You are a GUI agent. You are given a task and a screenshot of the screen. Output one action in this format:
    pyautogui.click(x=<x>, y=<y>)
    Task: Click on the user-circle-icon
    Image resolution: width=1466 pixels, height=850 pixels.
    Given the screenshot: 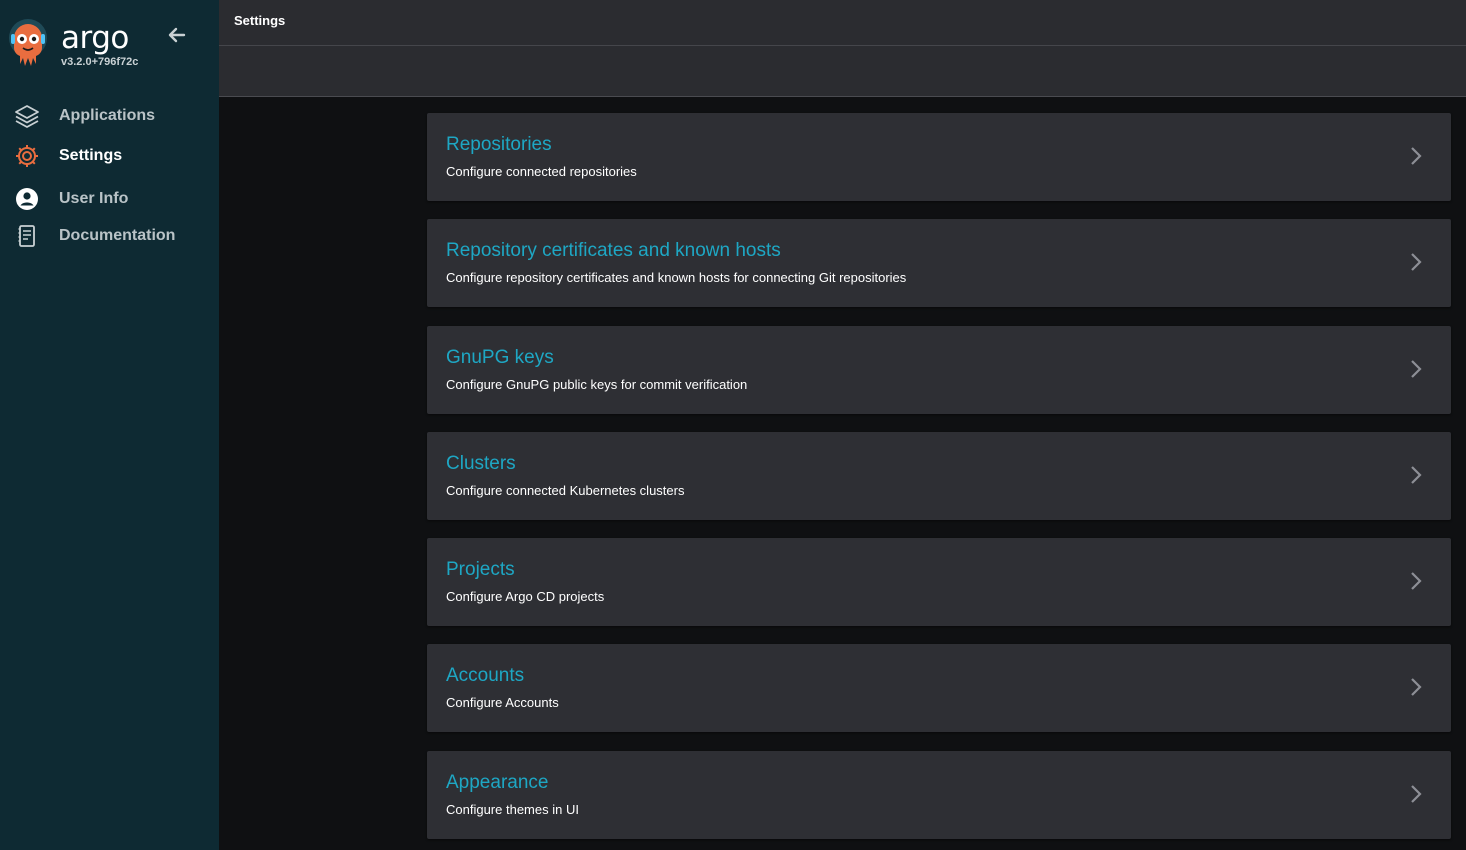 What is the action you would take?
    pyautogui.click(x=27, y=199)
    